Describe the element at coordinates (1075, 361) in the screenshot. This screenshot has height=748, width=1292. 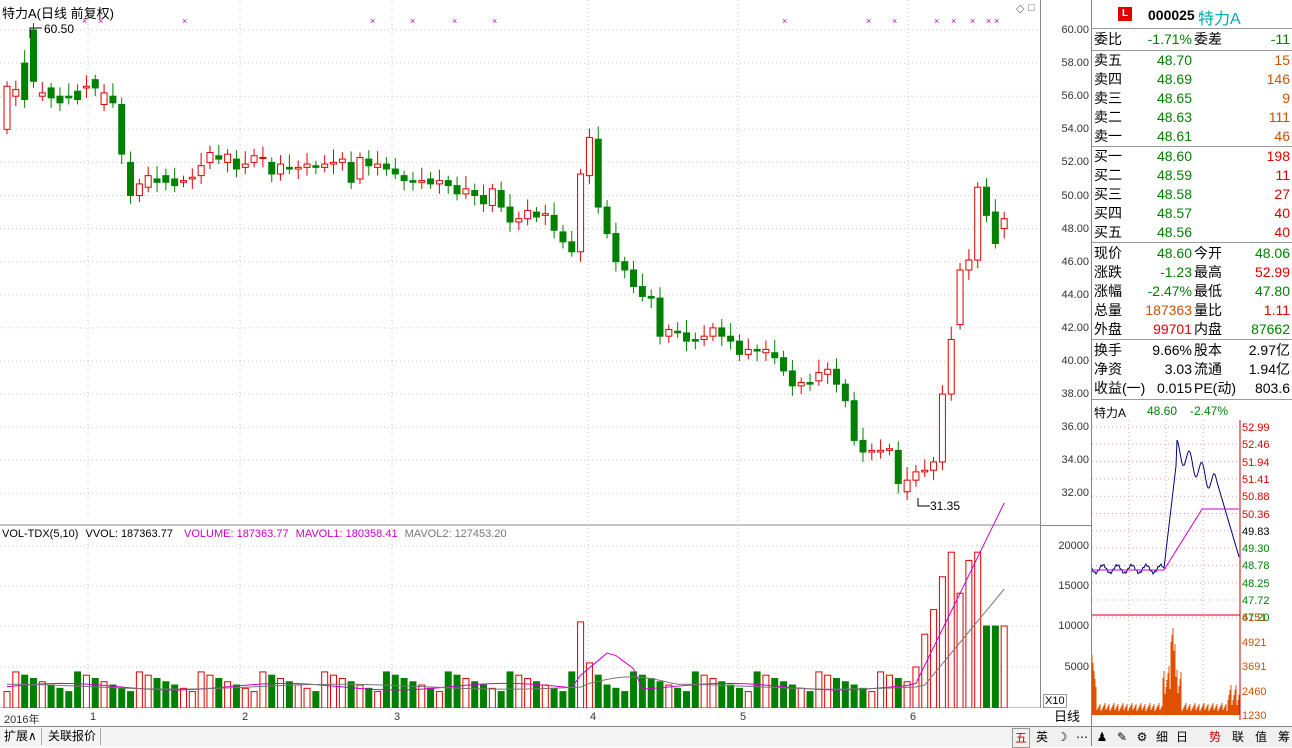
I see `price-tick: 40.00` at that location.